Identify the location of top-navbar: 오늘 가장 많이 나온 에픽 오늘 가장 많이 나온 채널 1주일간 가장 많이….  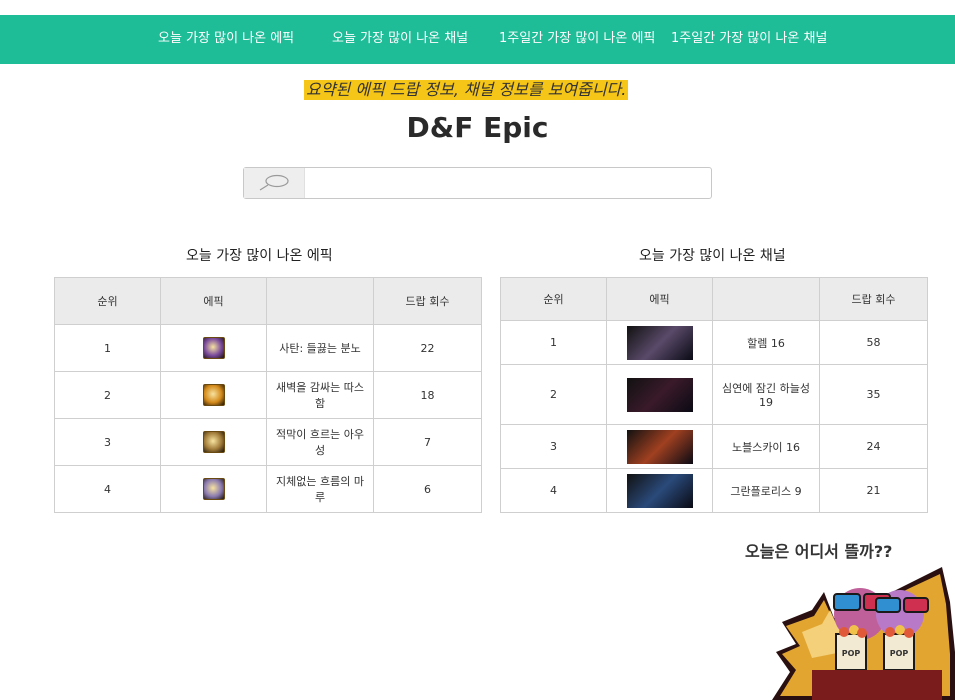
(477, 39).